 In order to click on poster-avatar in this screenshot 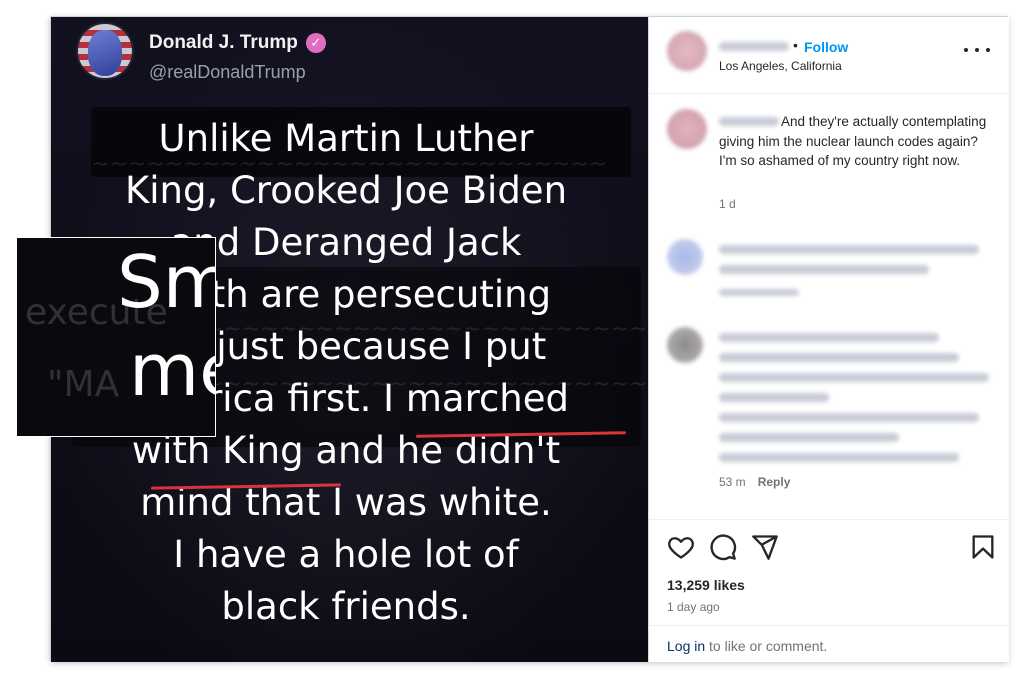, I will do `click(687, 51)`.